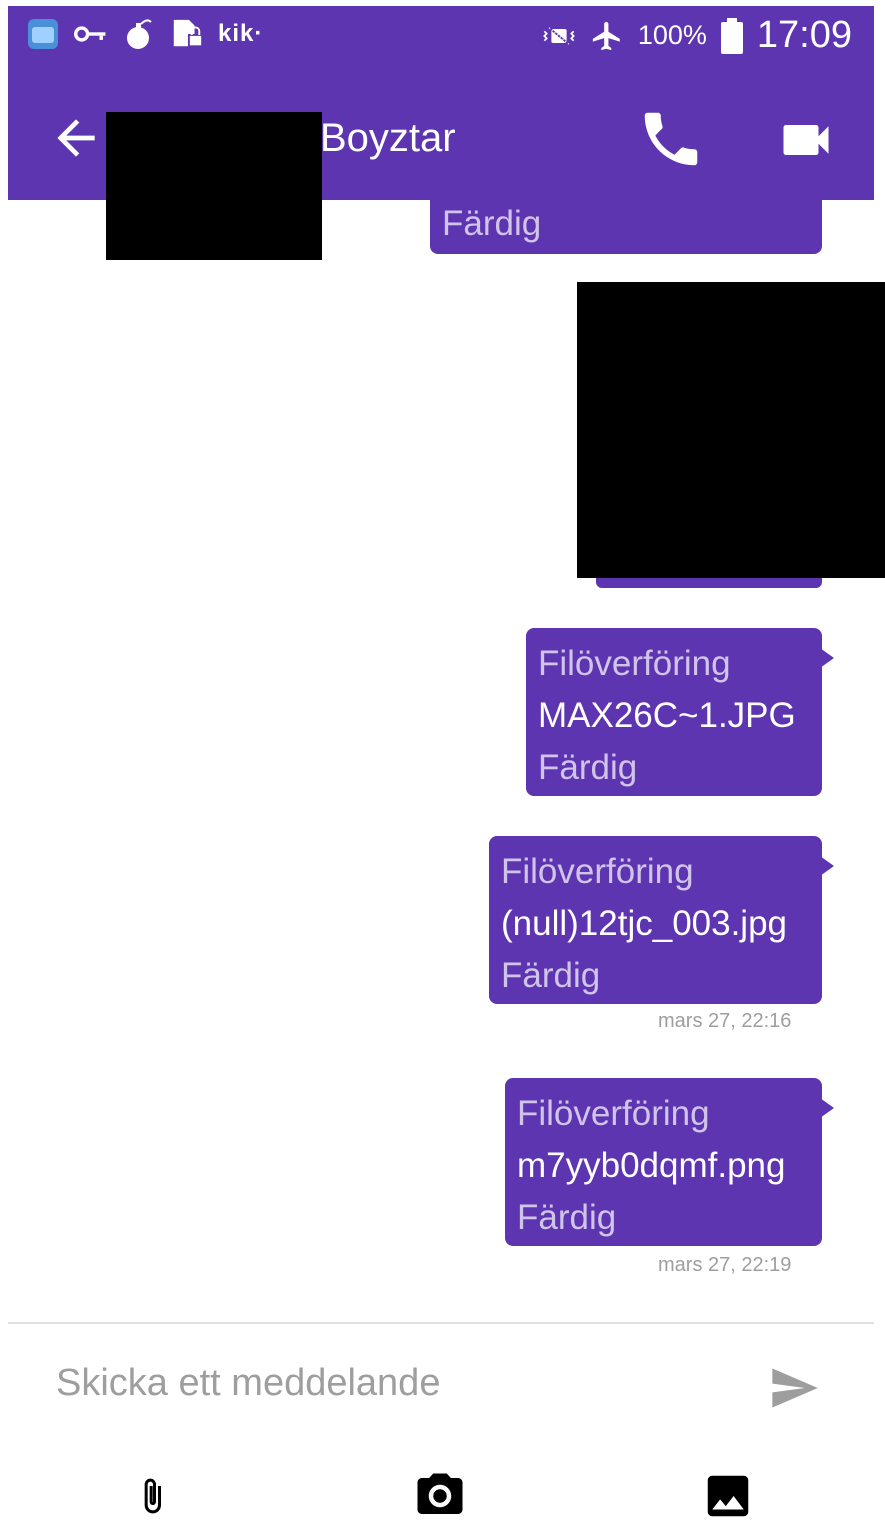  I want to click on file-transfer-bubble: Filöverföring m7yyb0dqmf.png Färdig, so click(669, 1162).